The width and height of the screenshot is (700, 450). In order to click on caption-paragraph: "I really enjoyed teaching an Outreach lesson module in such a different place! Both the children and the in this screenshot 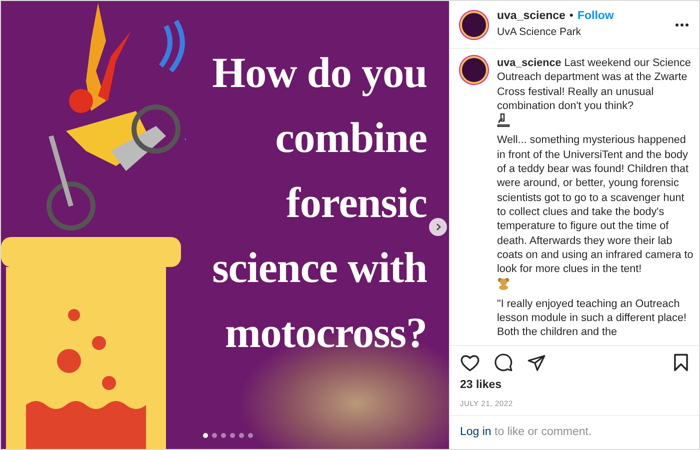, I will do `click(591, 318)`.